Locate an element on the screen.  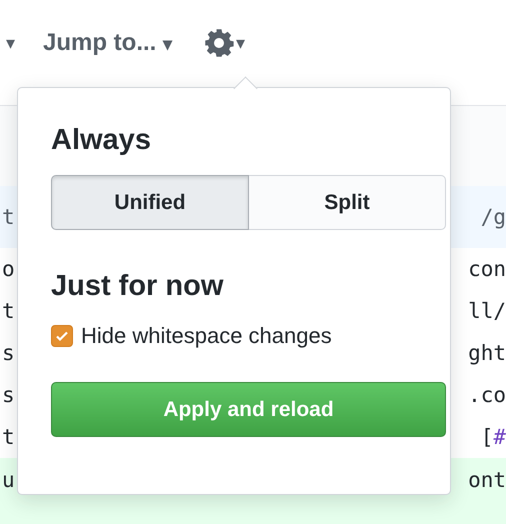
code-text: [# is located at coordinates (493, 437).